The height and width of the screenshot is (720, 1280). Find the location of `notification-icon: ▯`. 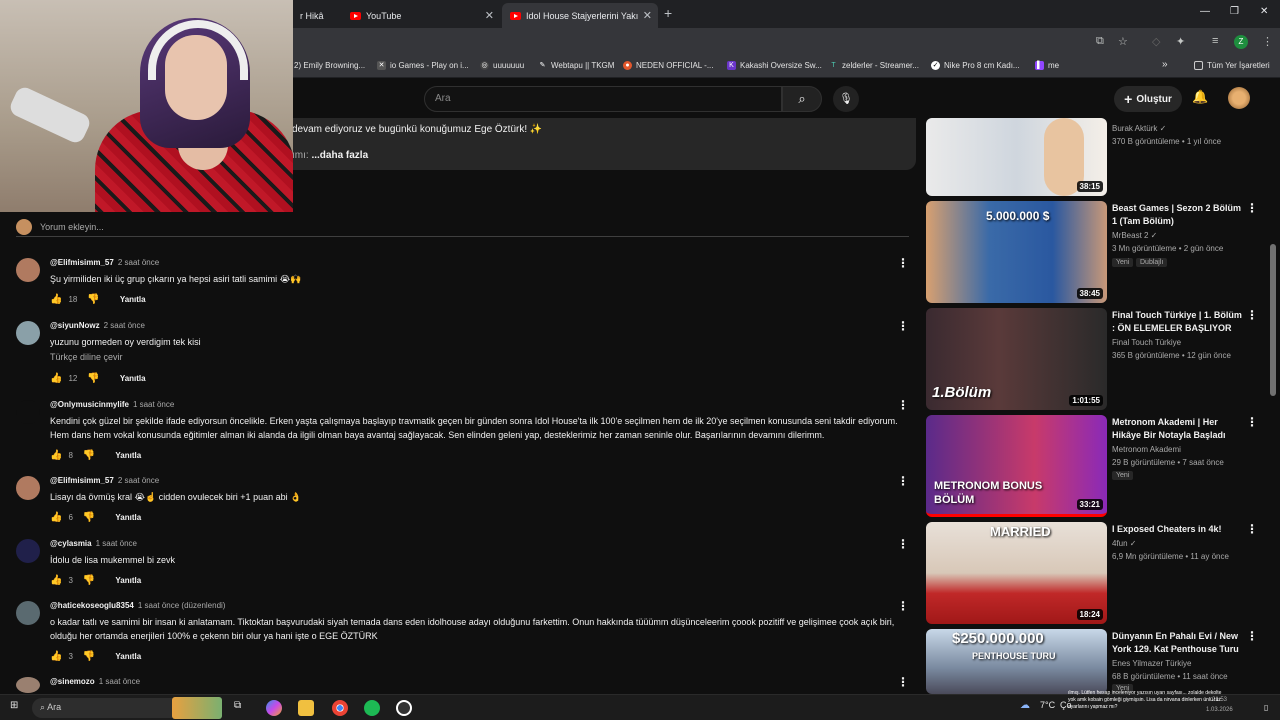

notification-icon: ▯ is located at coordinates (1266, 707).